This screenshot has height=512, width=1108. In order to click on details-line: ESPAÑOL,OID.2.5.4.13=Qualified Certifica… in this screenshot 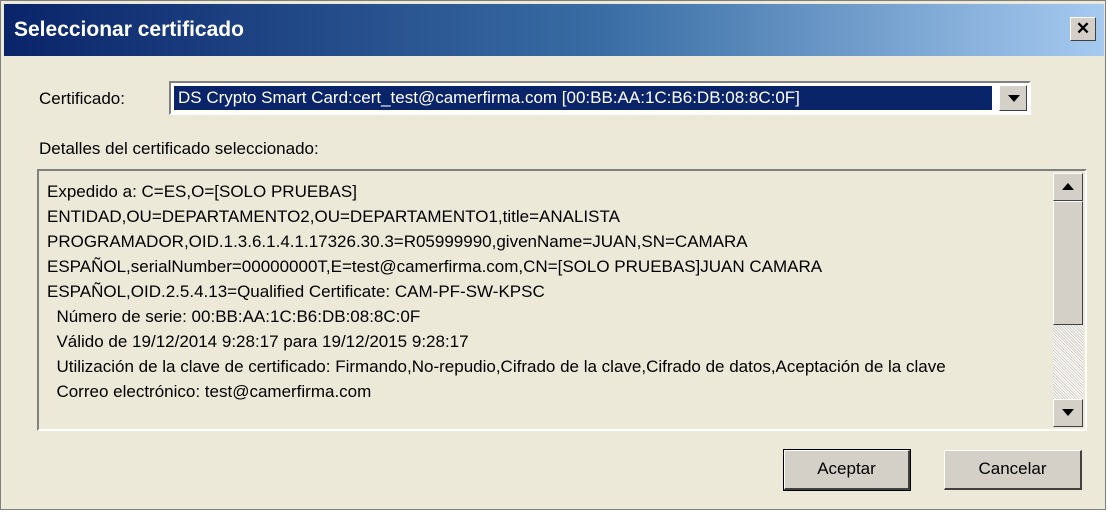, I will do `click(296, 291)`.